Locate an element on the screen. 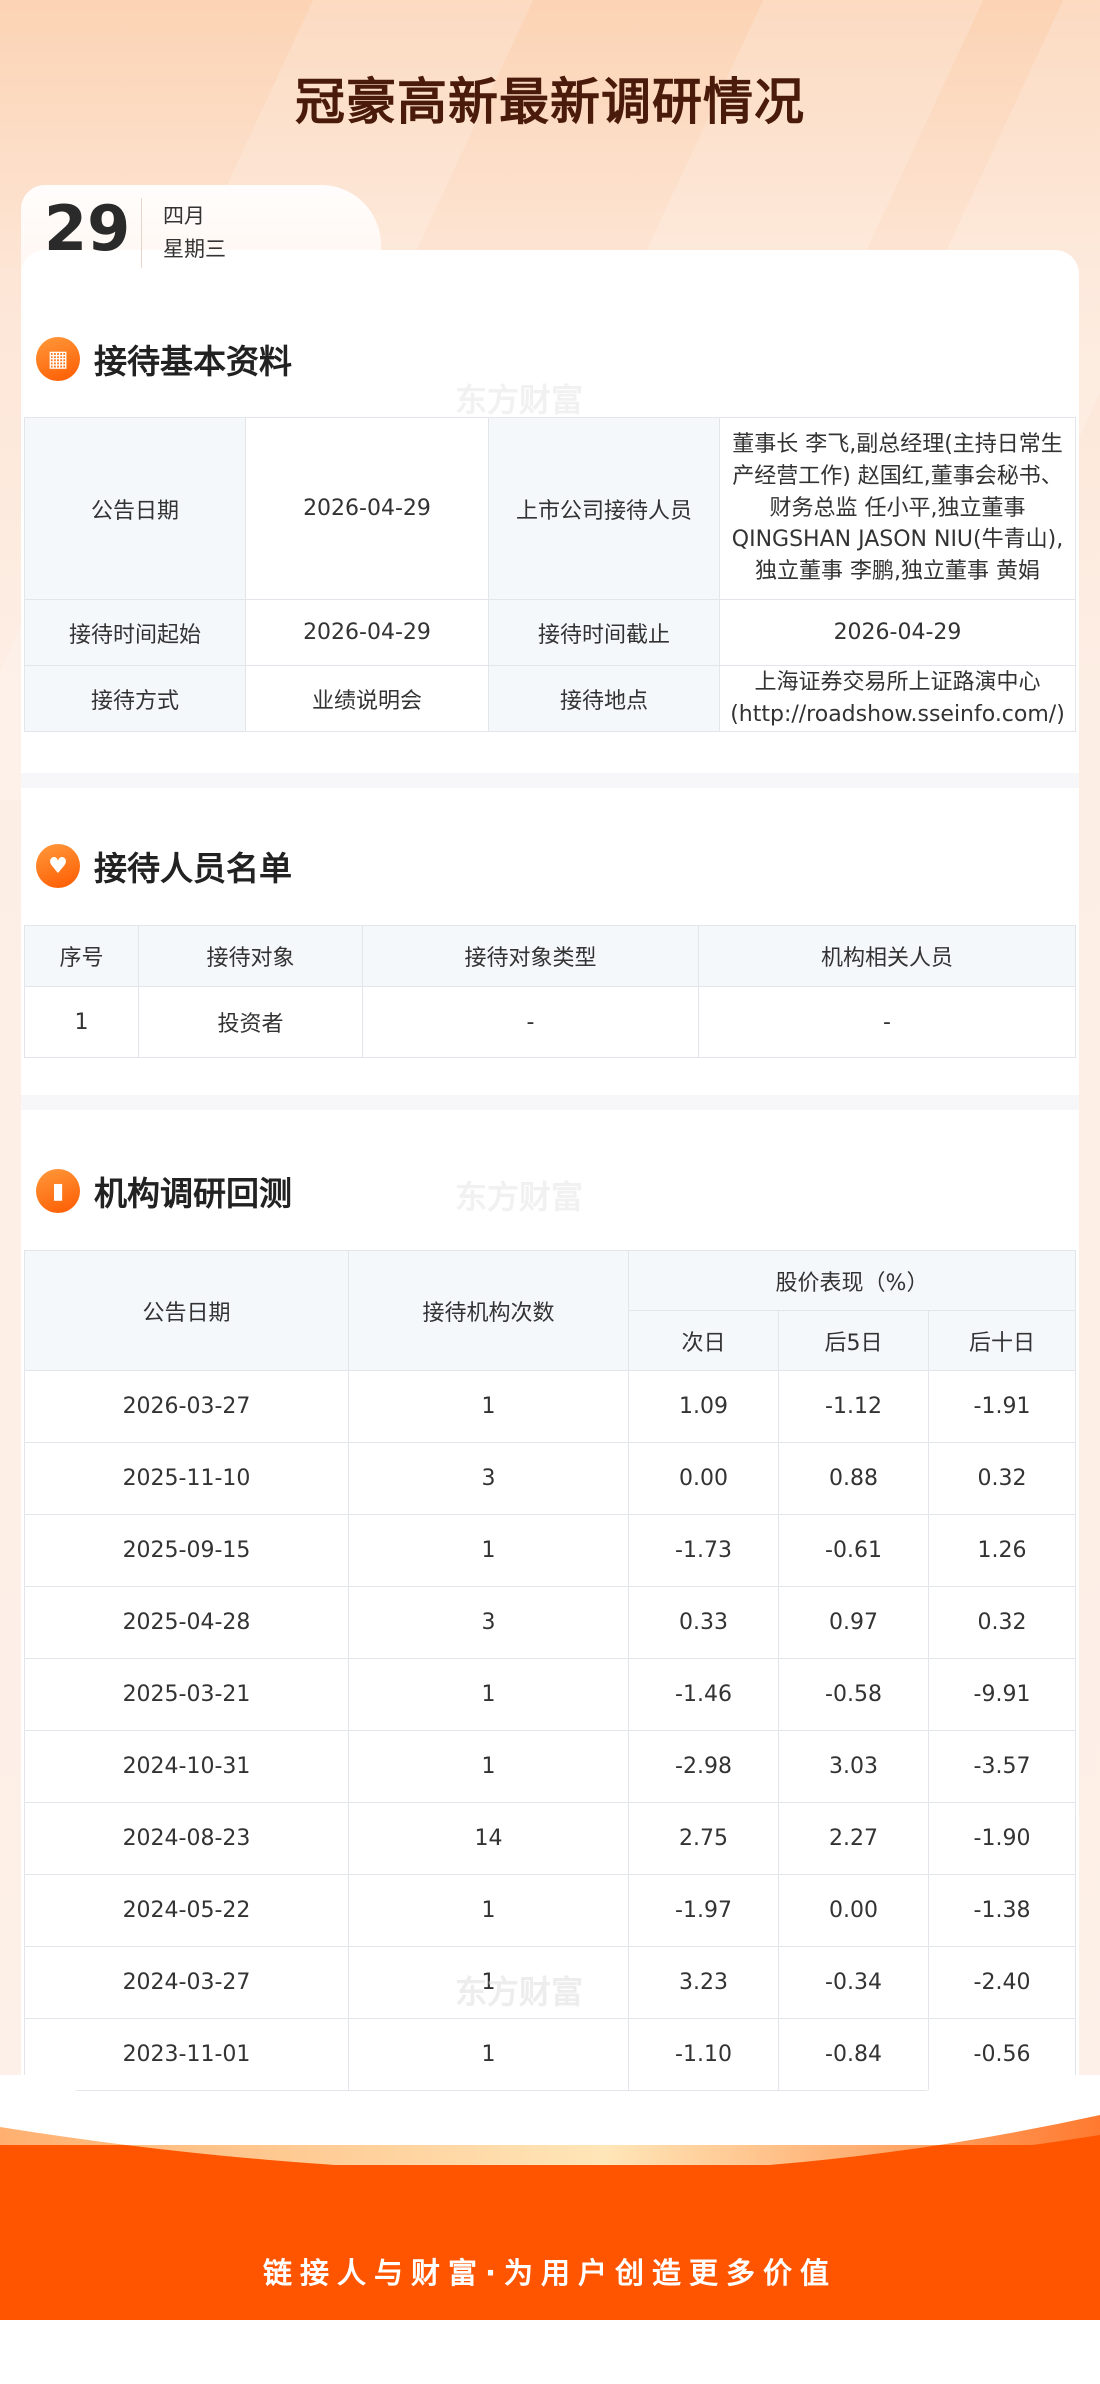  table-cell: 2024-05-22 is located at coordinates (186, 1910).